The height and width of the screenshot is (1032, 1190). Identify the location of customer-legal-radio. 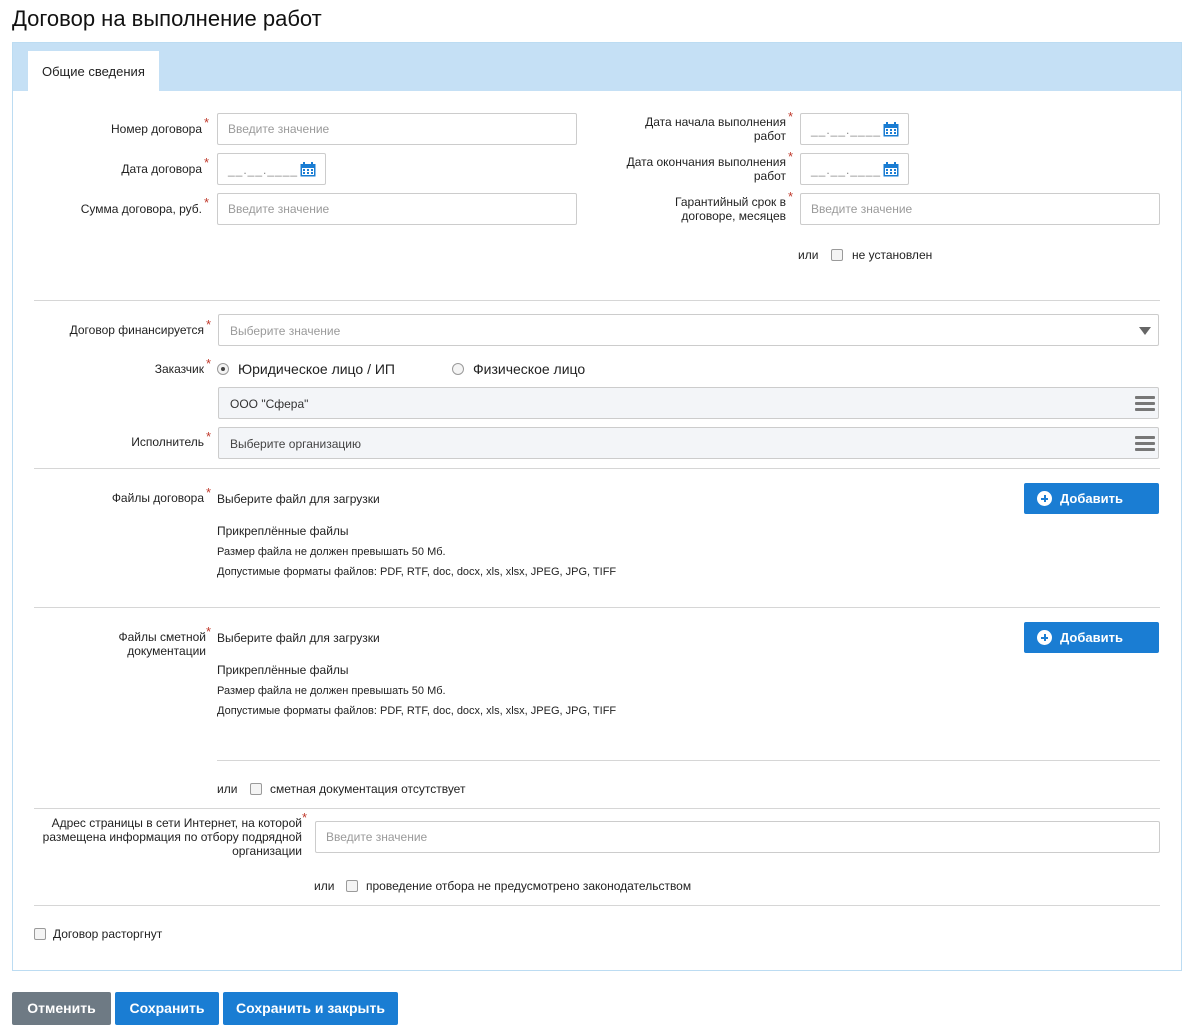
(223, 369).